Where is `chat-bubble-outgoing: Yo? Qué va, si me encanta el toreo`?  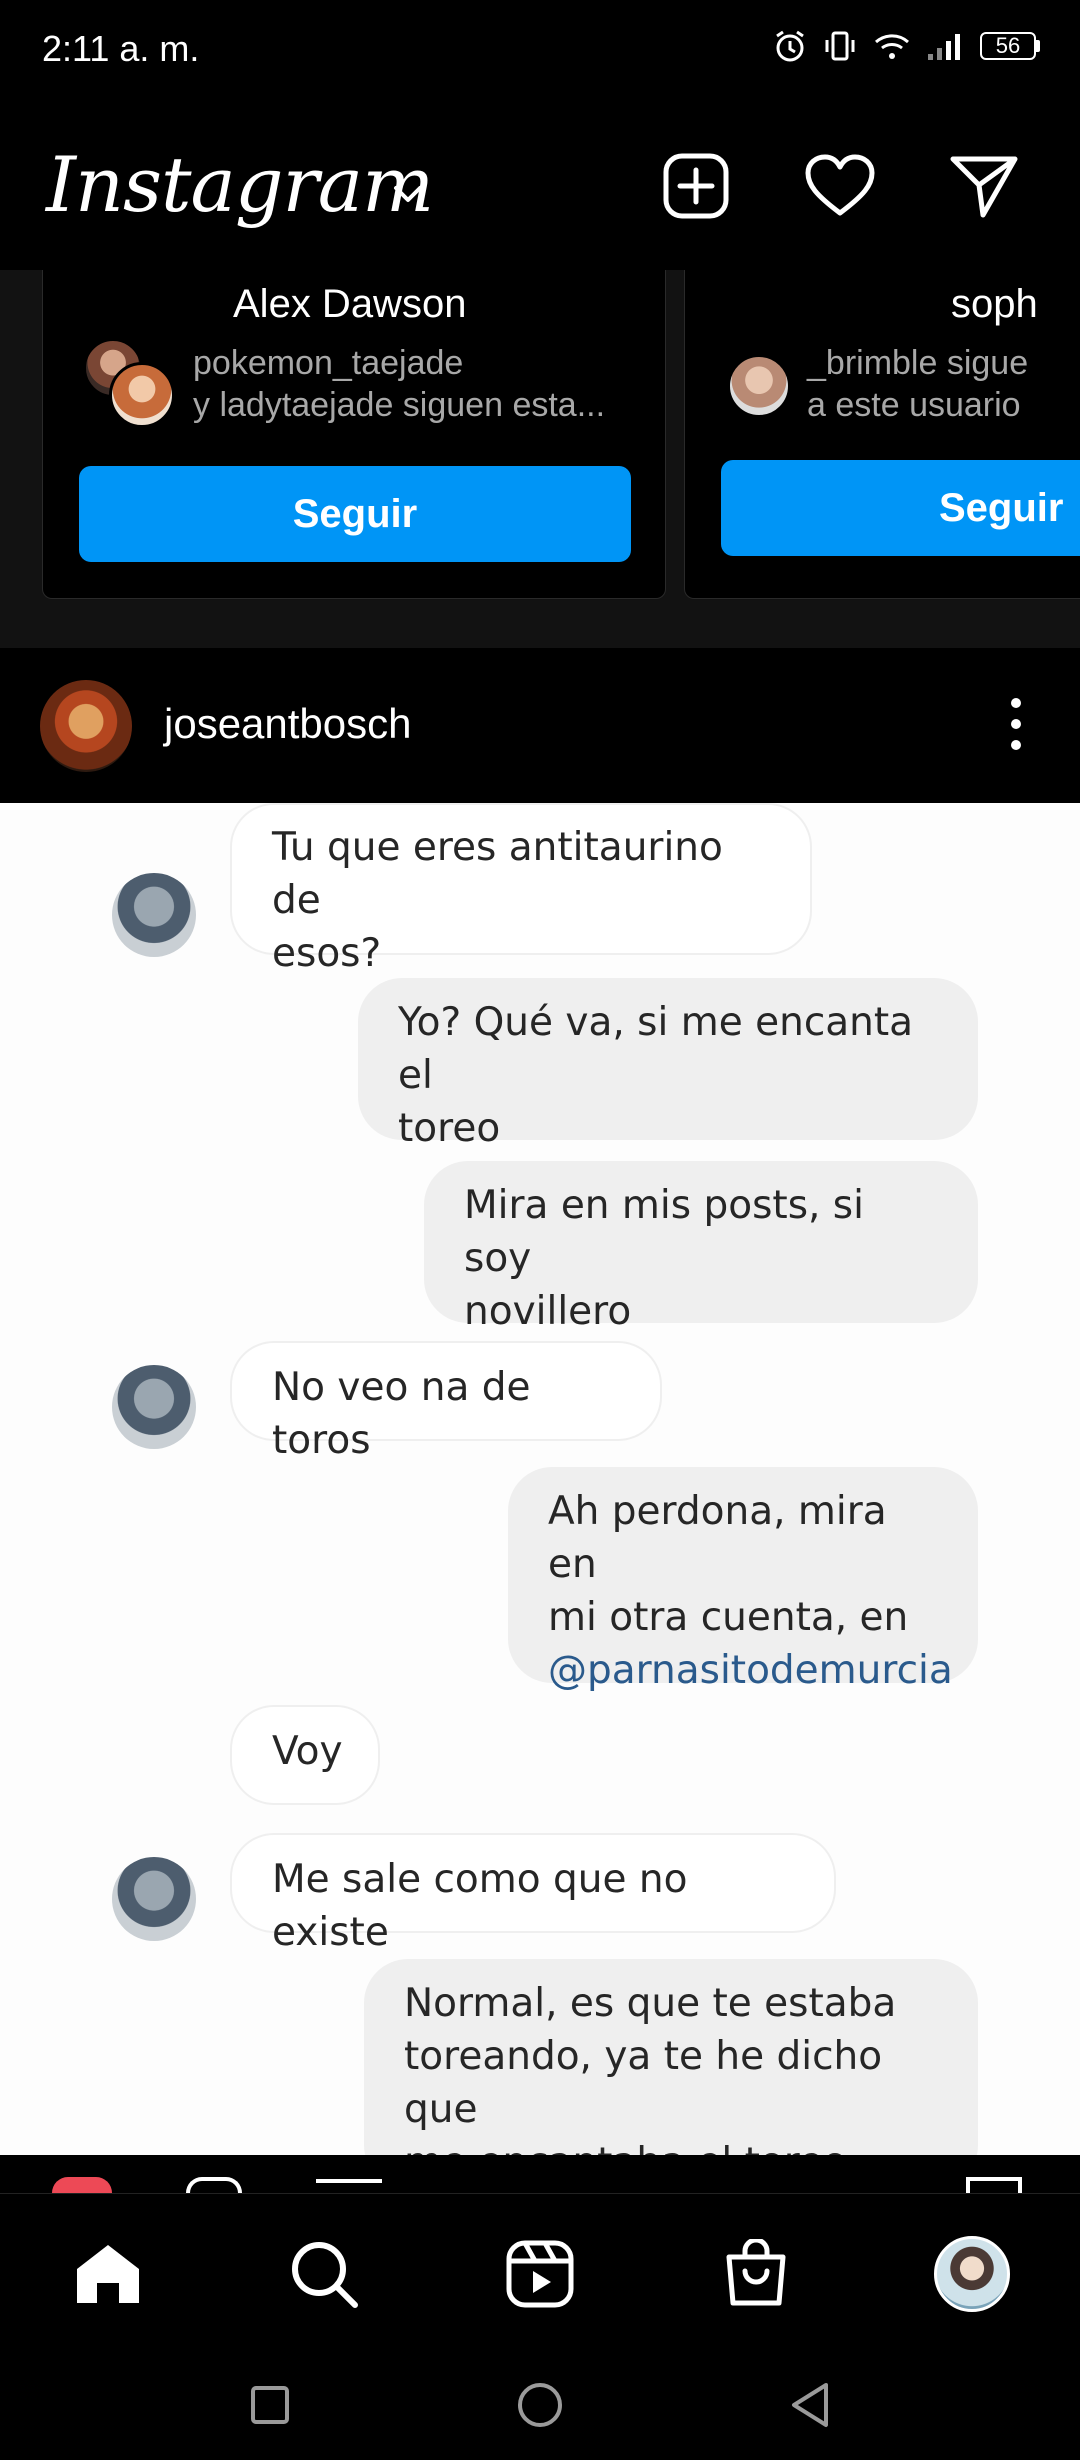
chat-bubble-outgoing: Yo? Qué va, si me encanta el toreo is located at coordinates (668, 1064).